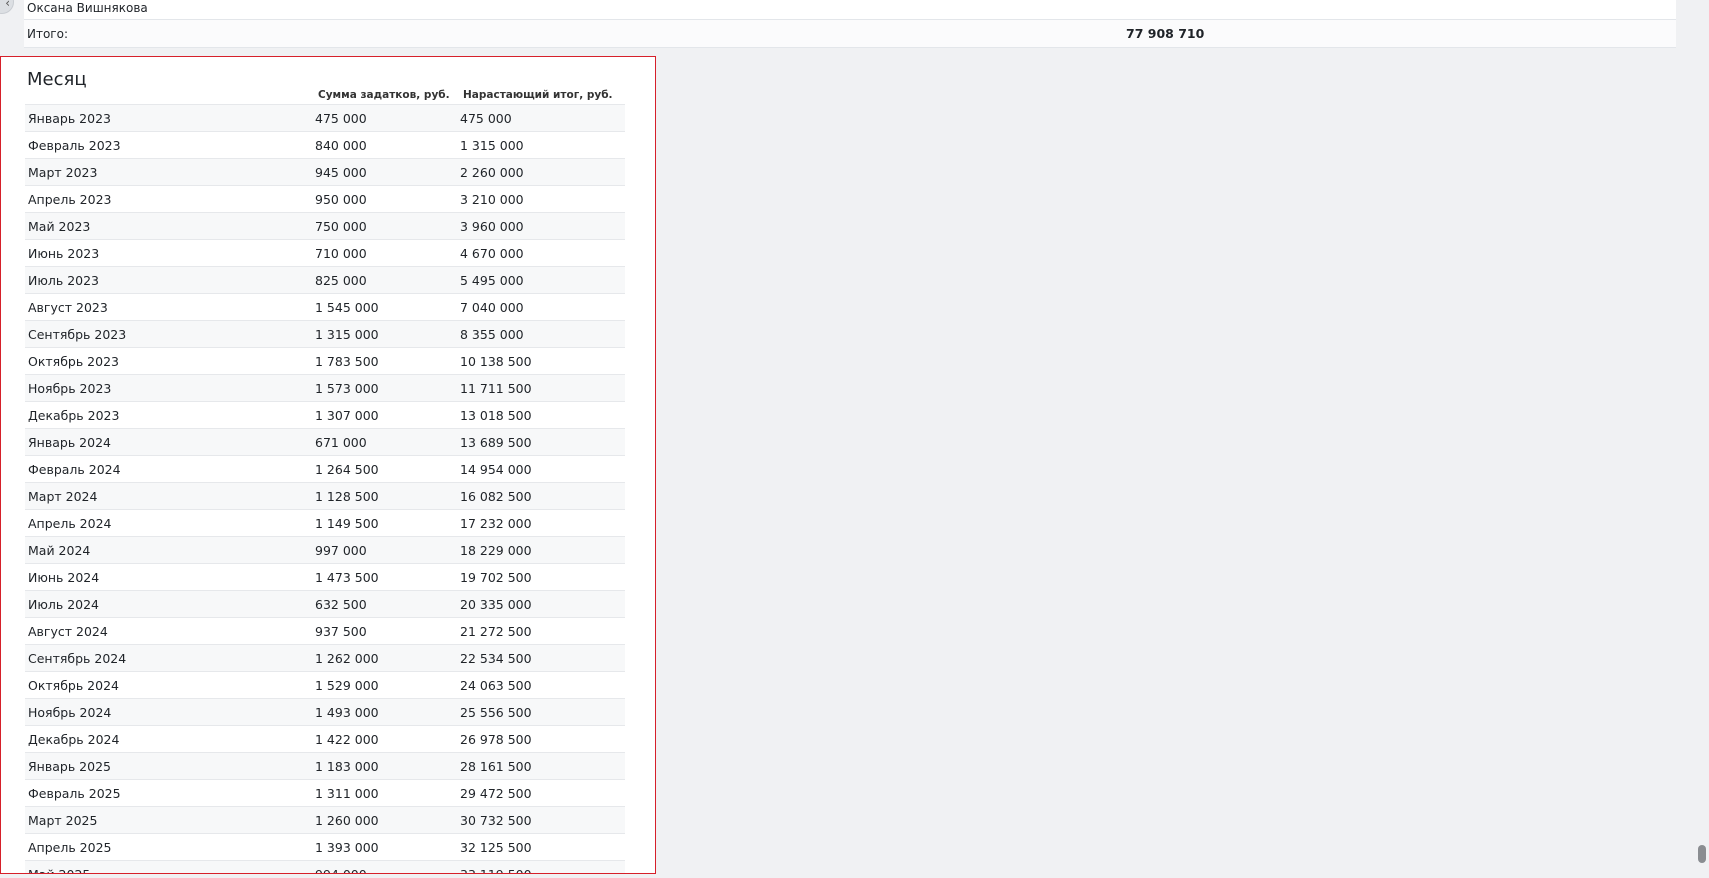 The image size is (1709, 878). I want to click on sum-cell: 937 500, so click(341, 631).